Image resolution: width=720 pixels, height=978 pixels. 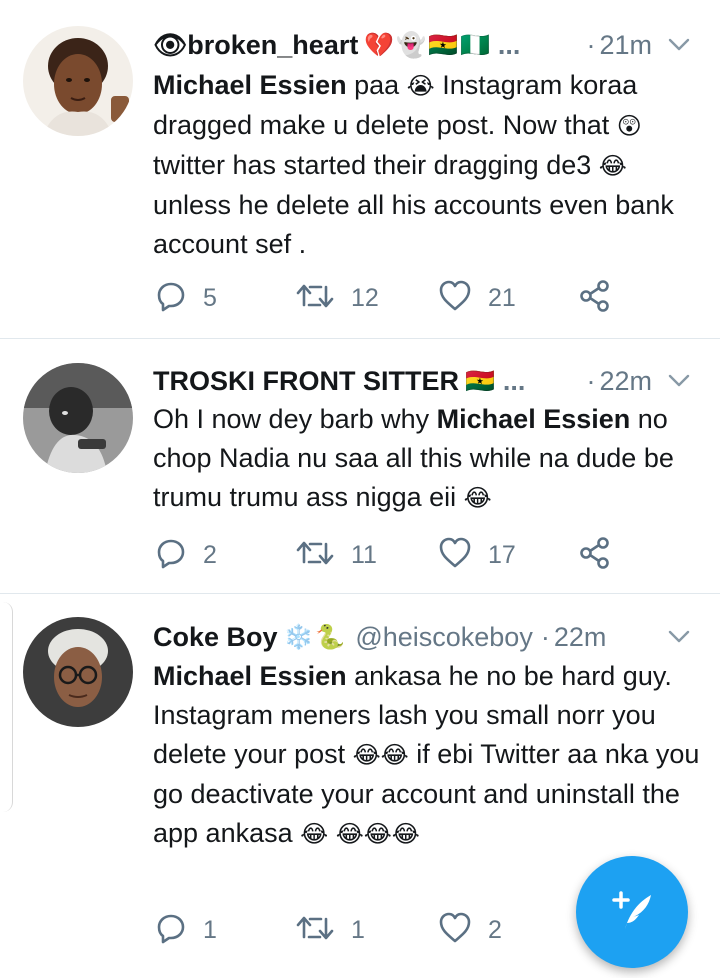 I want to click on like-count: 21, so click(x=502, y=297).